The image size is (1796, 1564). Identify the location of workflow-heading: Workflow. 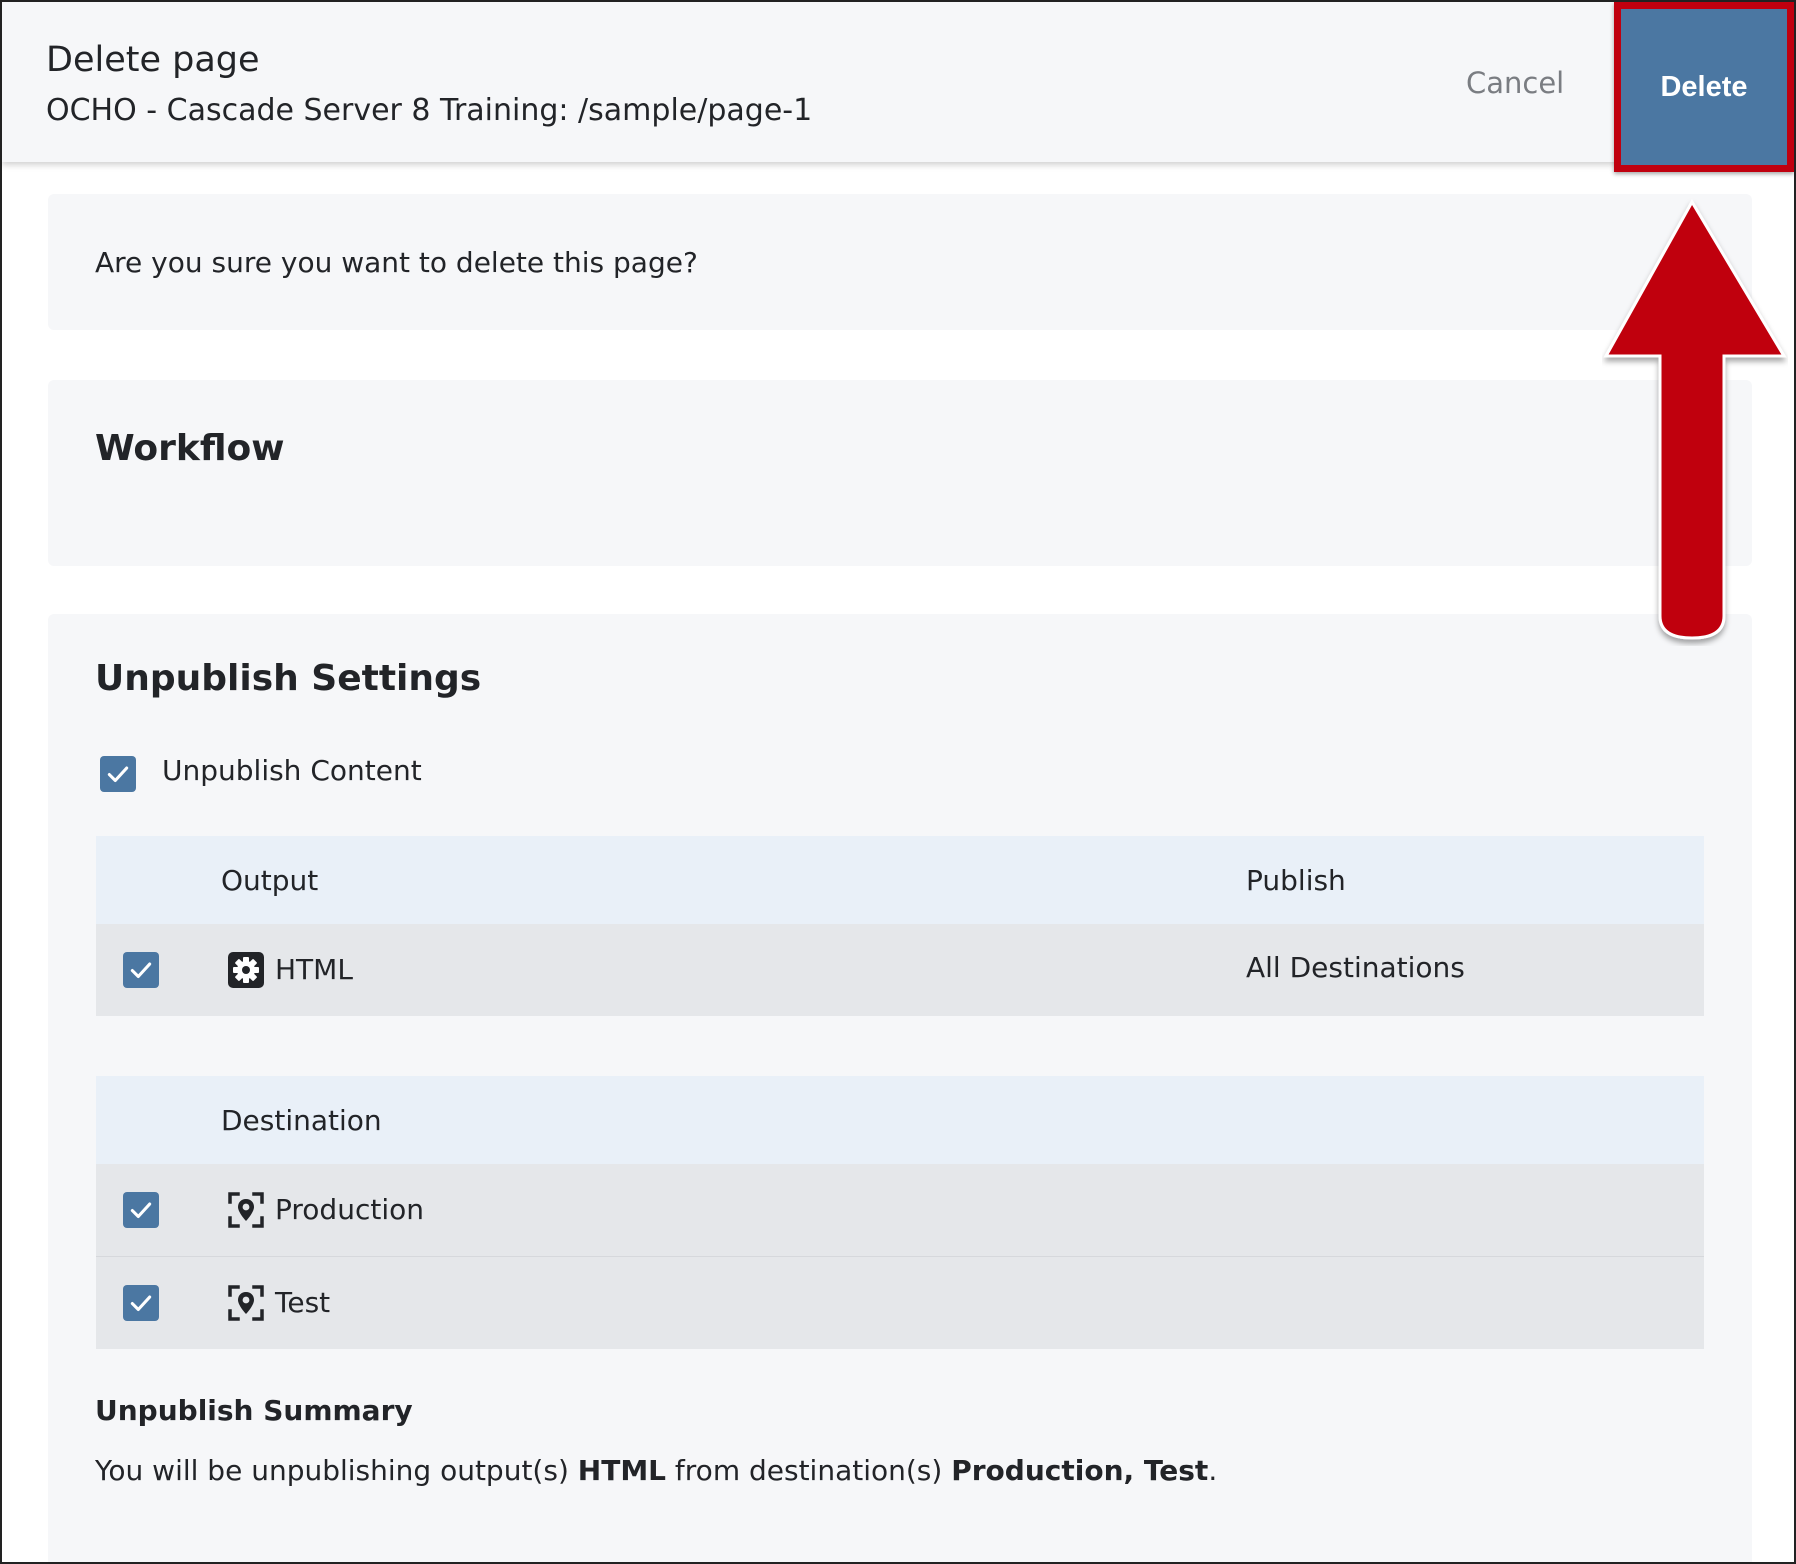
(190, 448).